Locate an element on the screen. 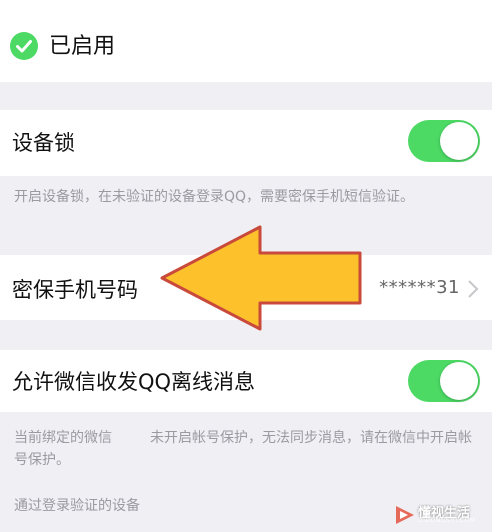 The height and width of the screenshot is (532, 492). watermark: 懂视生活 DIDONGSHI.COM is located at coordinates (440, 515).